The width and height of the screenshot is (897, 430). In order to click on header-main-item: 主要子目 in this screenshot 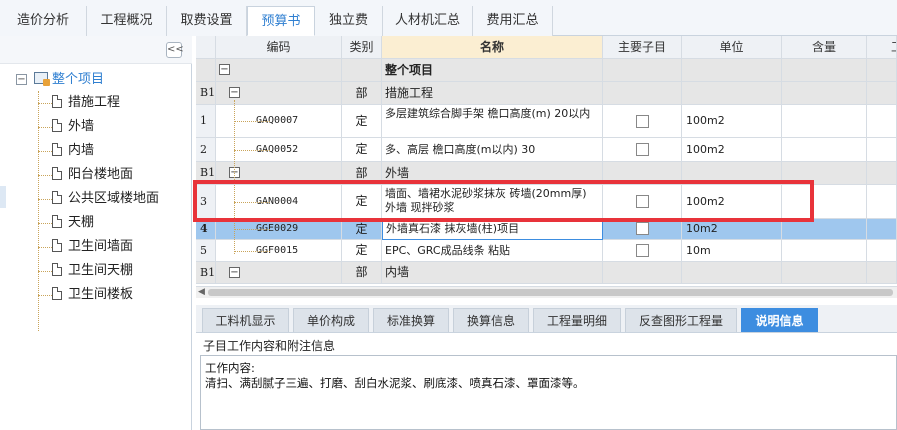, I will do `click(642, 47)`.